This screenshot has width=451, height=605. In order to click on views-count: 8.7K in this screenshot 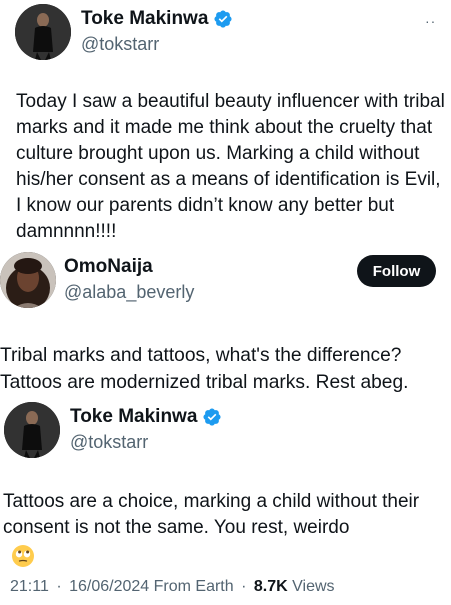, I will do `click(271, 586)`.